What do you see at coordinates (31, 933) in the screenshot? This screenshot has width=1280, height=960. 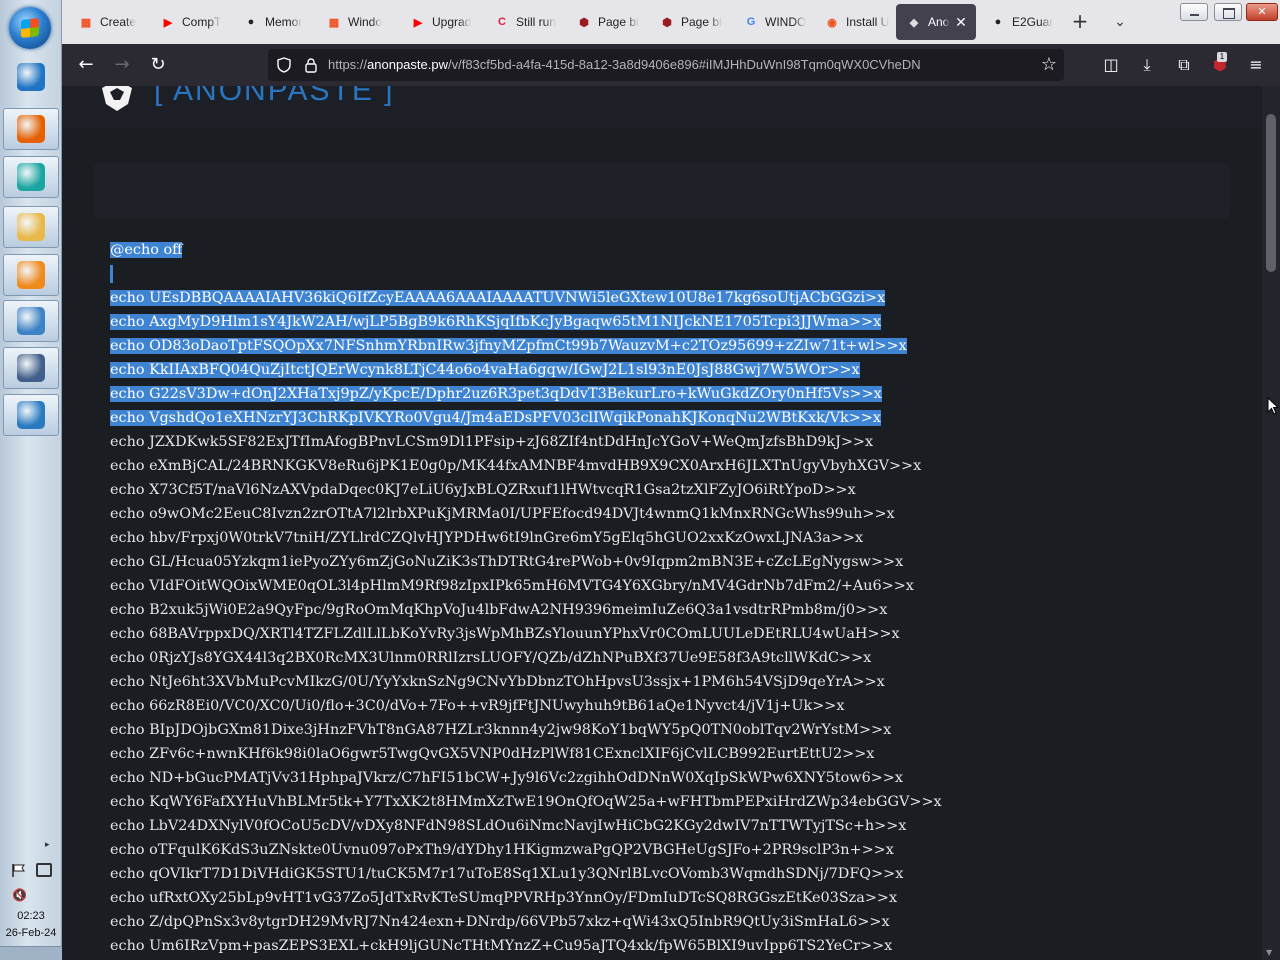 I see `clock-date: 26-Feb-24` at bounding box center [31, 933].